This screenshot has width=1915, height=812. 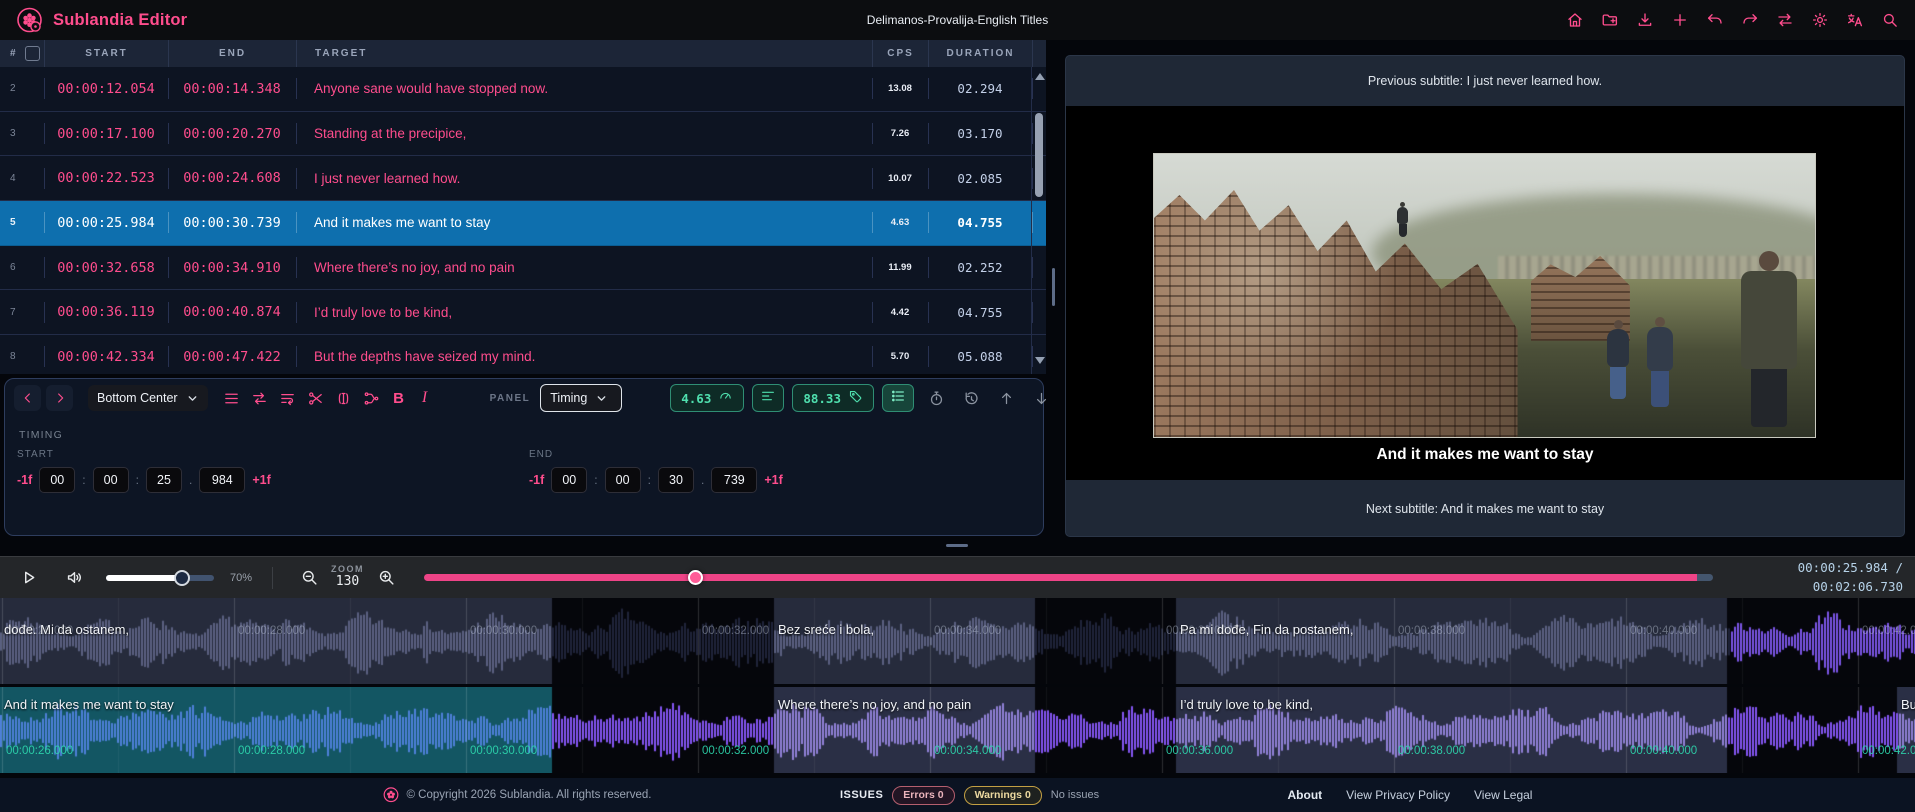 I want to click on end-time-cell: 00:00:34.910, so click(x=232, y=268).